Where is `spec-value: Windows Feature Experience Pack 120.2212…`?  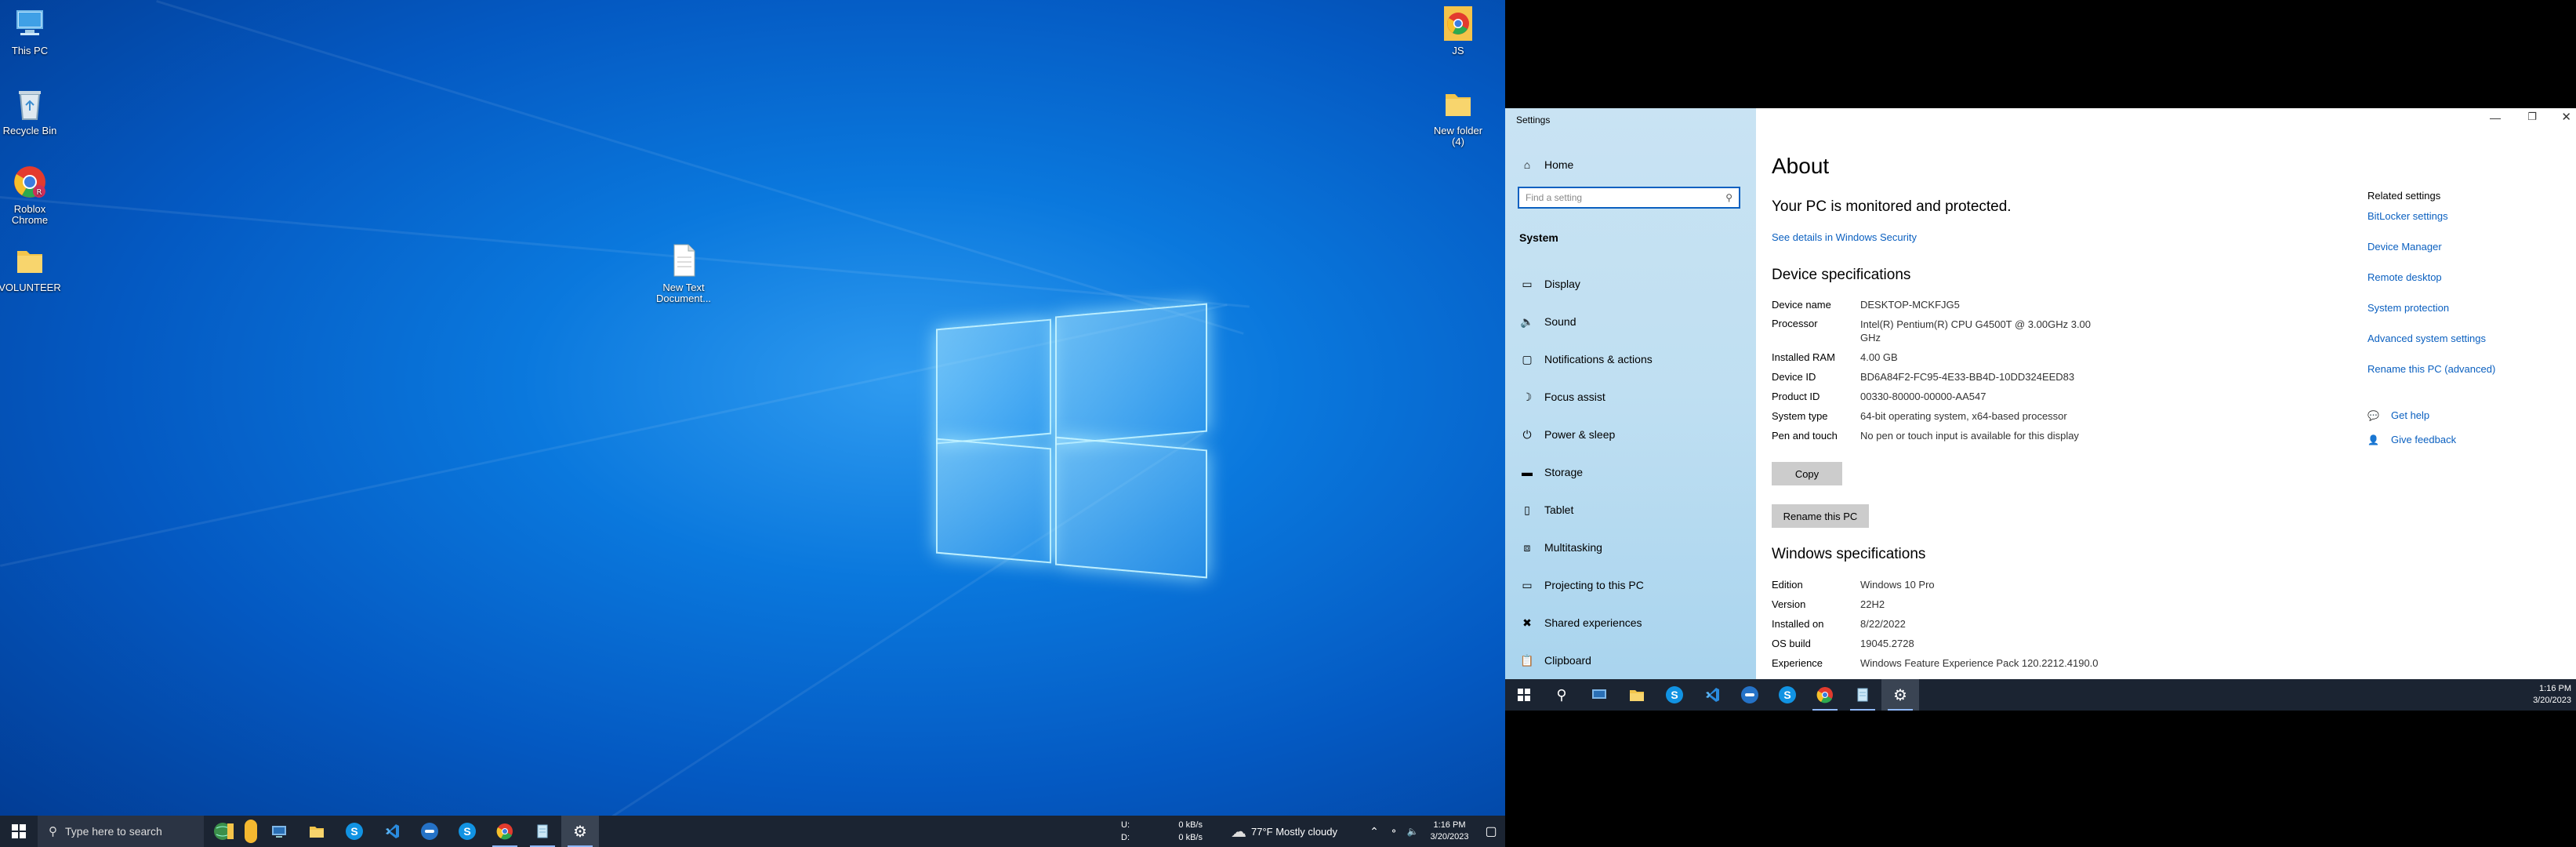 spec-value: Windows Feature Experience Pack 120.2212… is located at coordinates (1980, 663).